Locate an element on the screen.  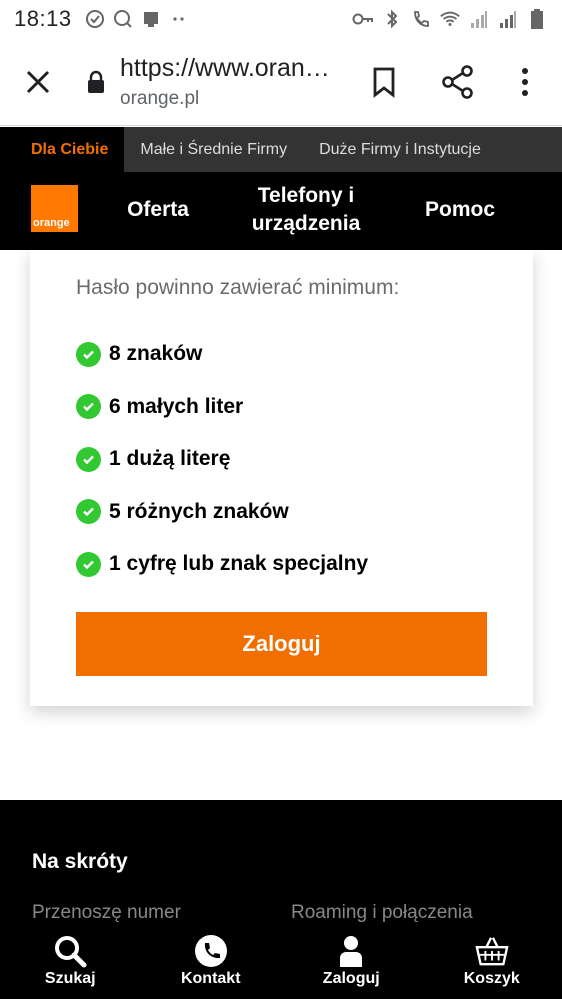
bottom-nav-contact: Kontakt is located at coordinates (211, 963).